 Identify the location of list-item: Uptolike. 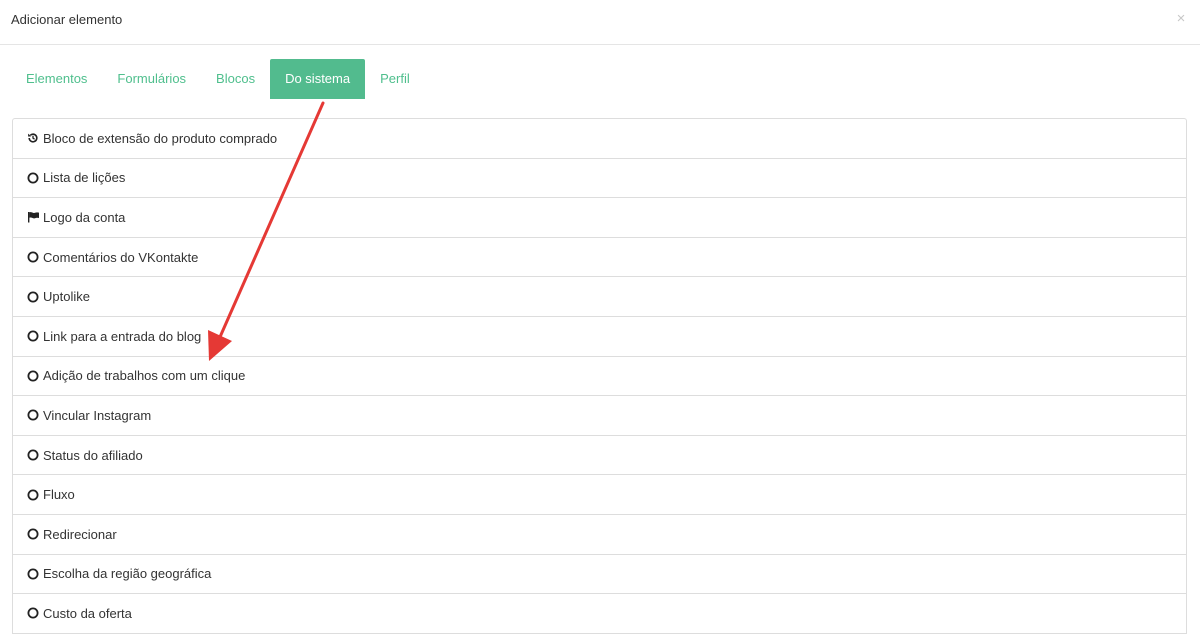
(599, 297).